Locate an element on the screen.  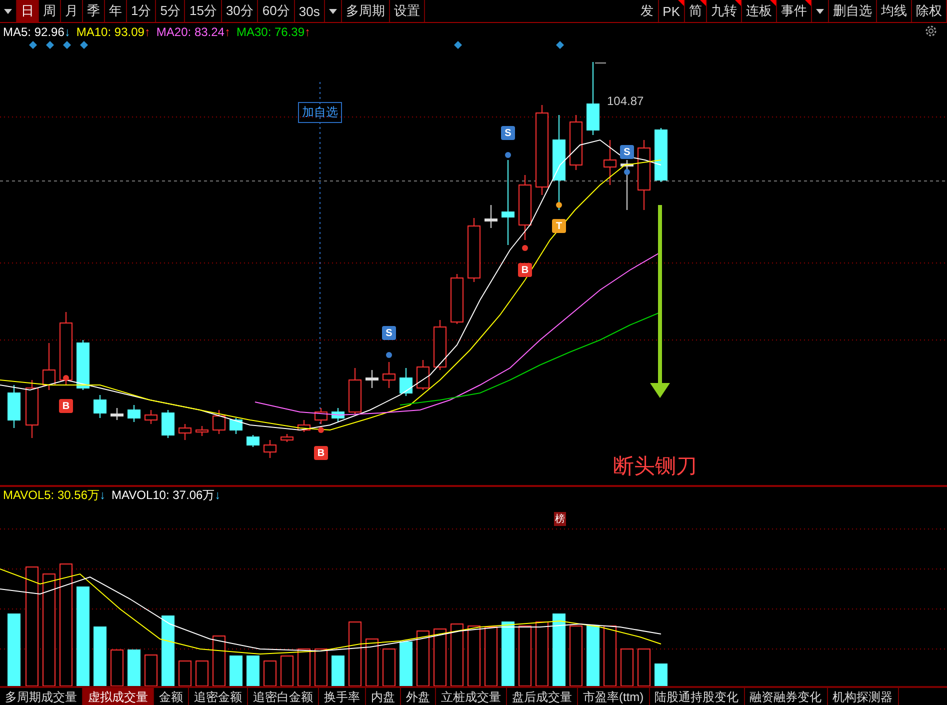
toolbar-button: 设置 is located at coordinates (407, 11).